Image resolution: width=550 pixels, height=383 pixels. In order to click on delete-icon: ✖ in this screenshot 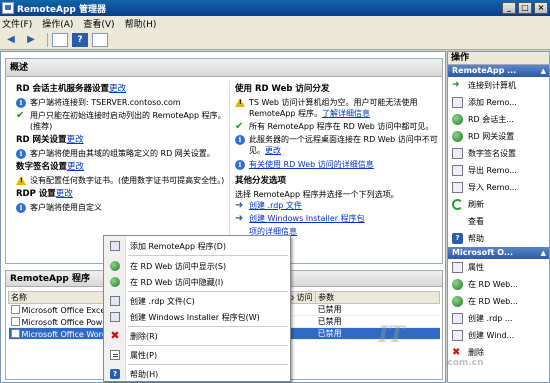, I will do `click(115, 335)`.